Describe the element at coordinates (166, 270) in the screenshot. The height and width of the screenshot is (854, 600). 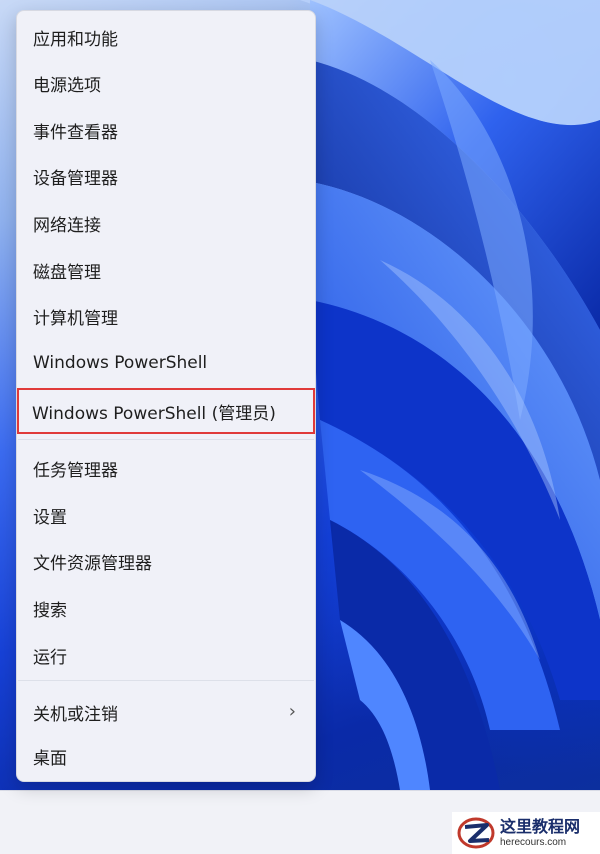
I see `menu-item-disk-management: 磁盘管理` at that location.